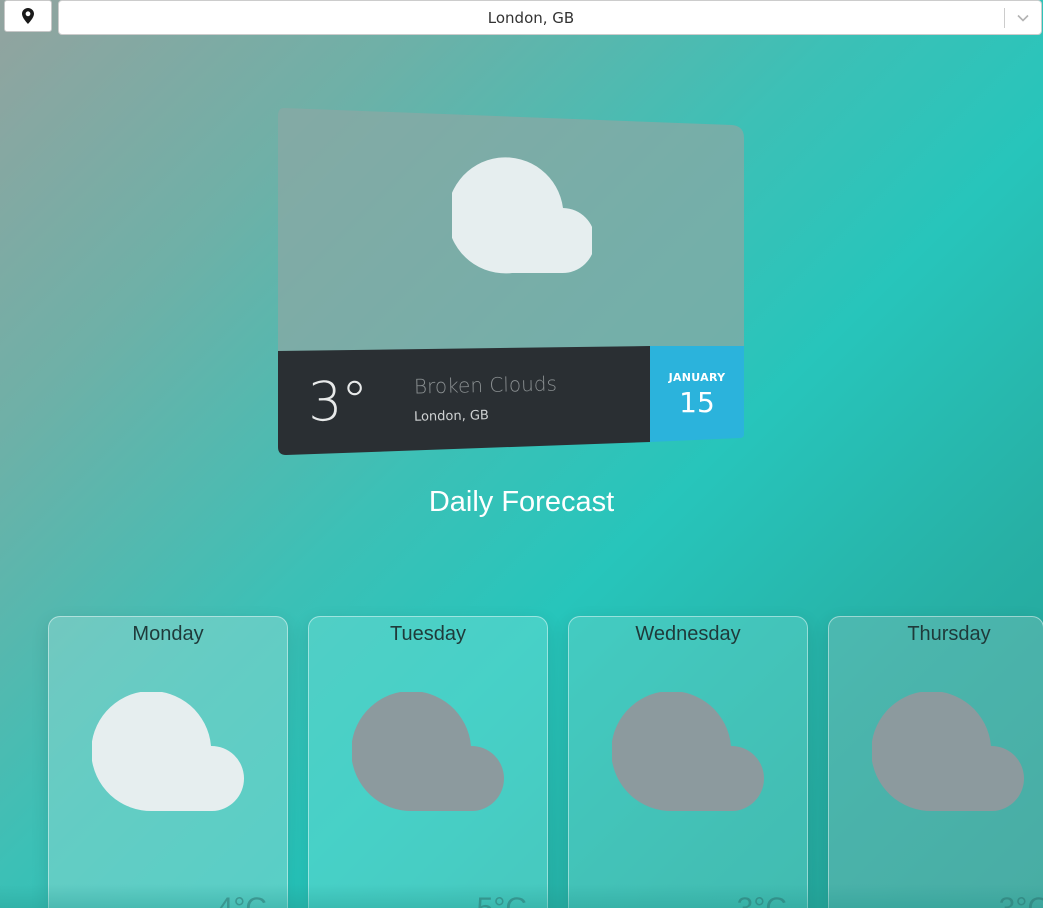  Describe the element at coordinates (697, 402) in the screenshot. I see `date-day: 15` at that location.